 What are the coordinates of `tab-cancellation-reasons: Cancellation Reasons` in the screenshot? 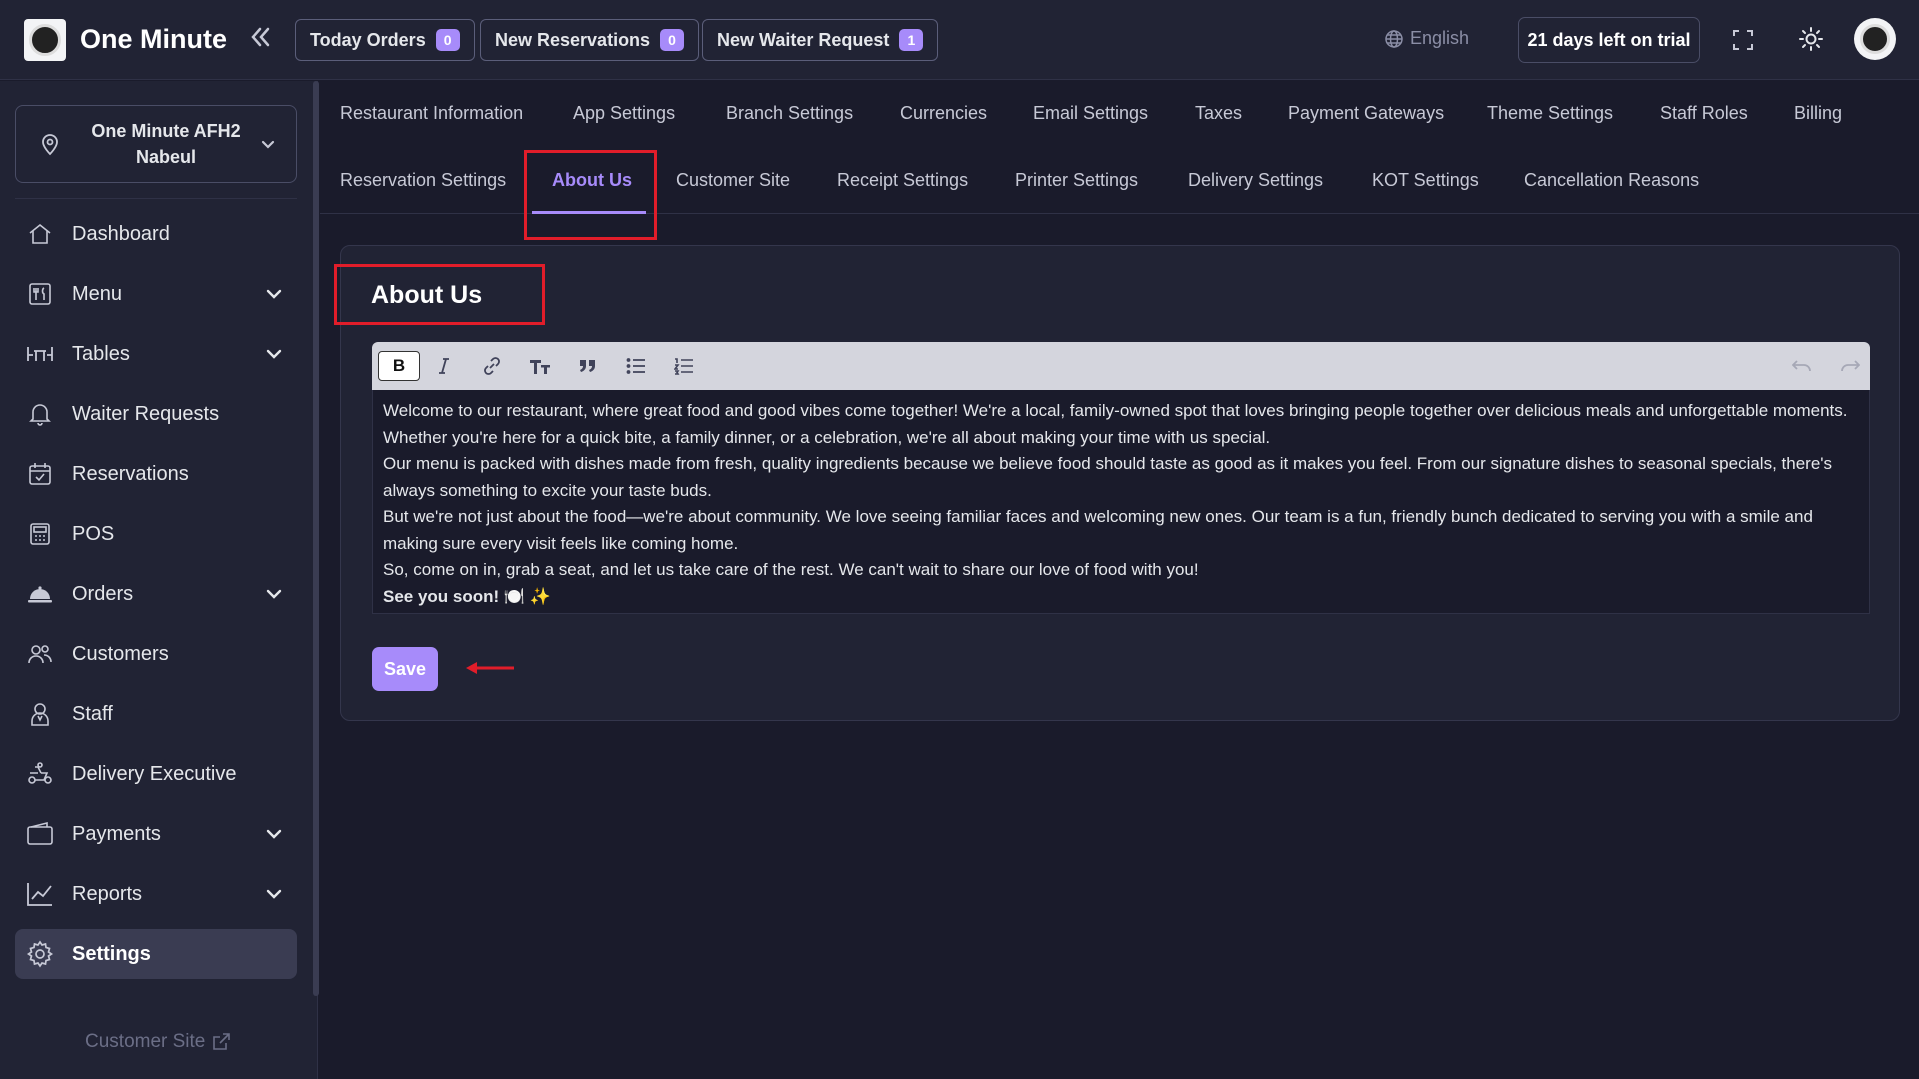 It's located at (1611, 180).